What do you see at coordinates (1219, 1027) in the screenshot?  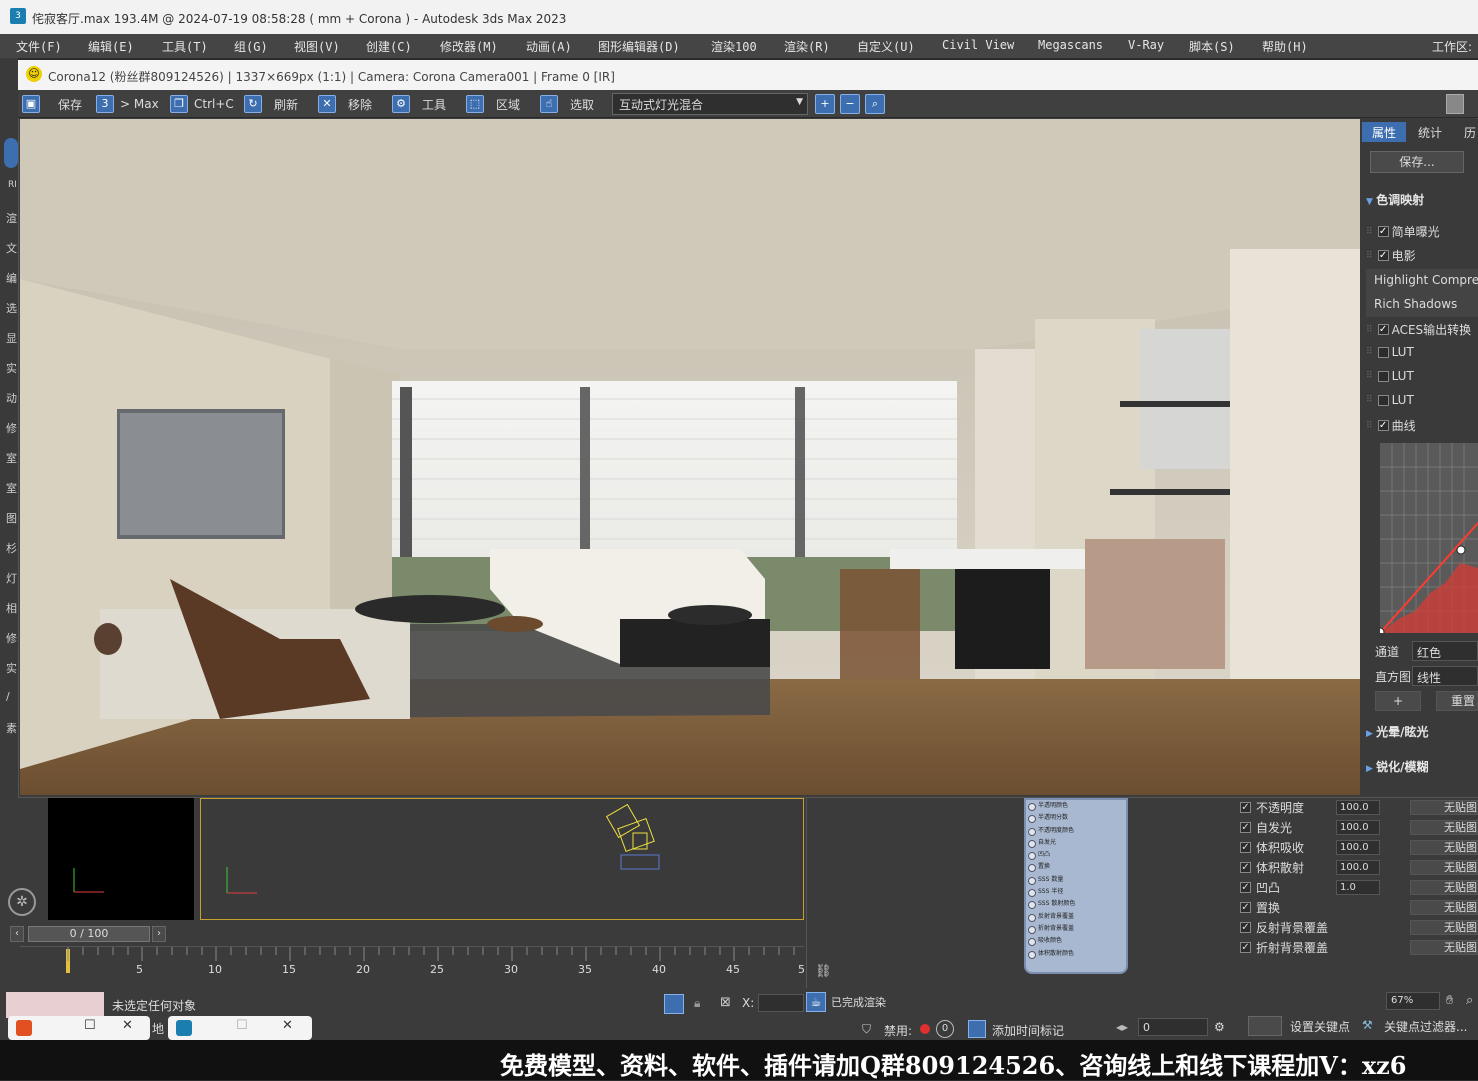 I see `time-config-icon: ⚙` at bounding box center [1219, 1027].